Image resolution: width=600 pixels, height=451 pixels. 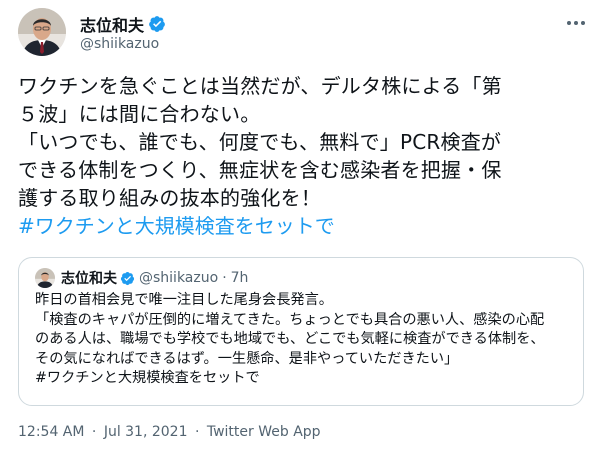 What do you see at coordinates (576, 23) in the screenshot?
I see `more-options-icon` at bounding box center [576, 23].